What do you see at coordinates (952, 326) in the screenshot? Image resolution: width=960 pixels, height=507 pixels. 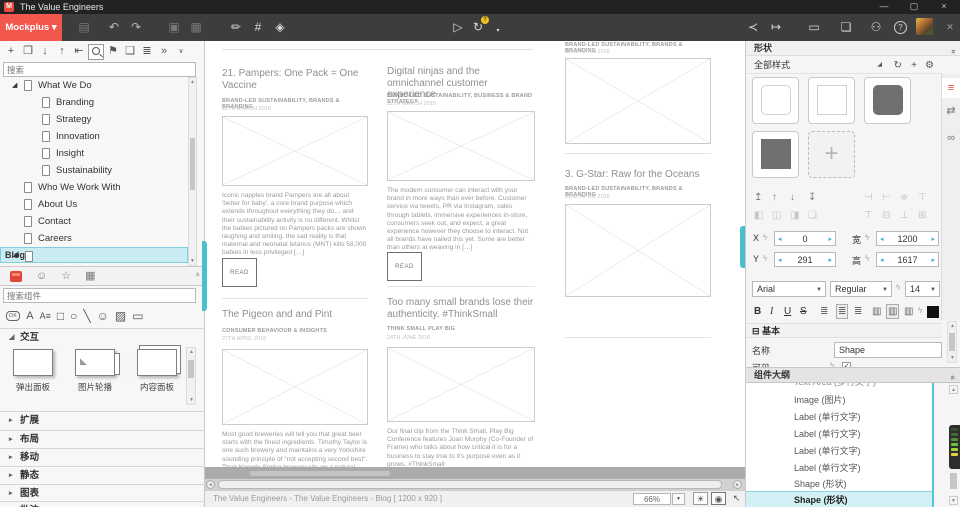 I see `scroll-up-icon: ▲` at bounding box center [952, 326].